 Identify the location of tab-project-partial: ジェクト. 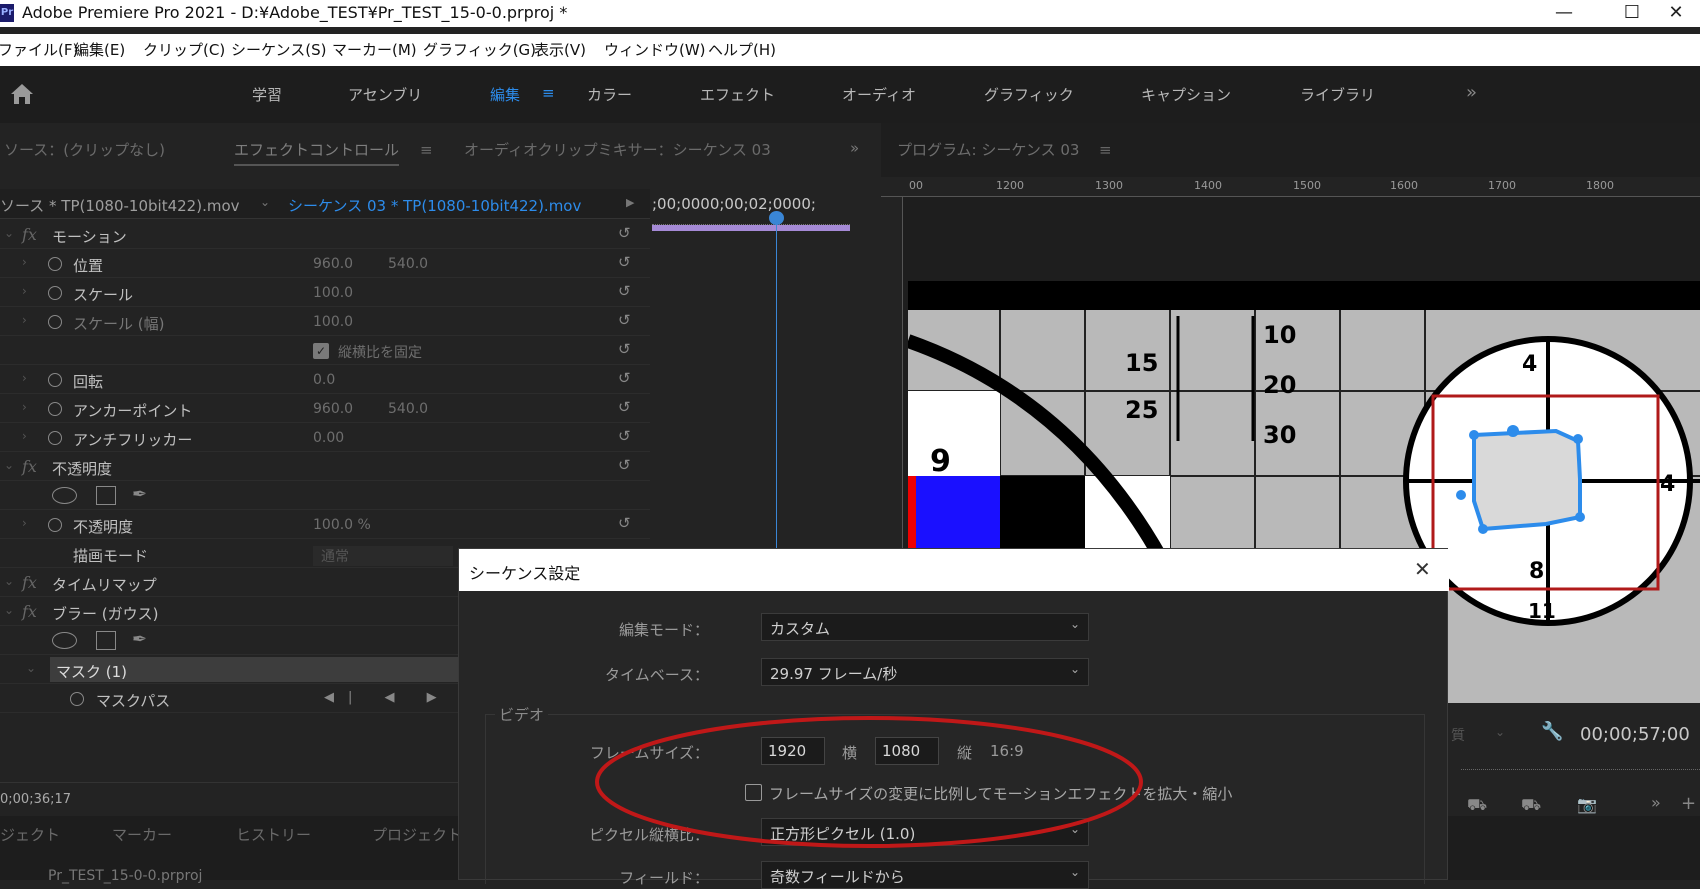
(30, 834).